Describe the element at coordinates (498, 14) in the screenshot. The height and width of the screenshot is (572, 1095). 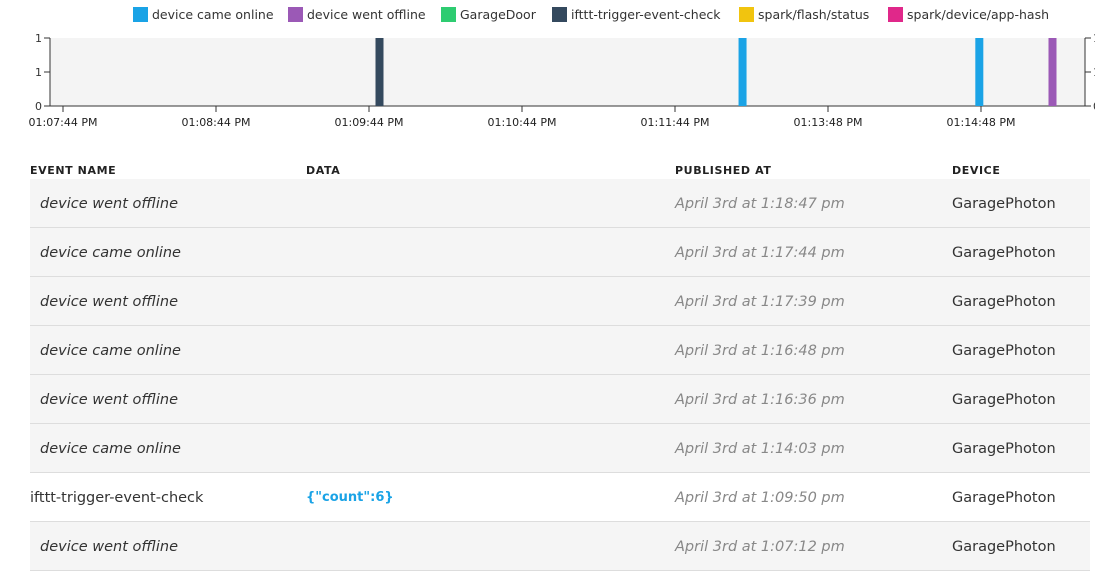
I see `legend-label: GarageDoor` at that location.